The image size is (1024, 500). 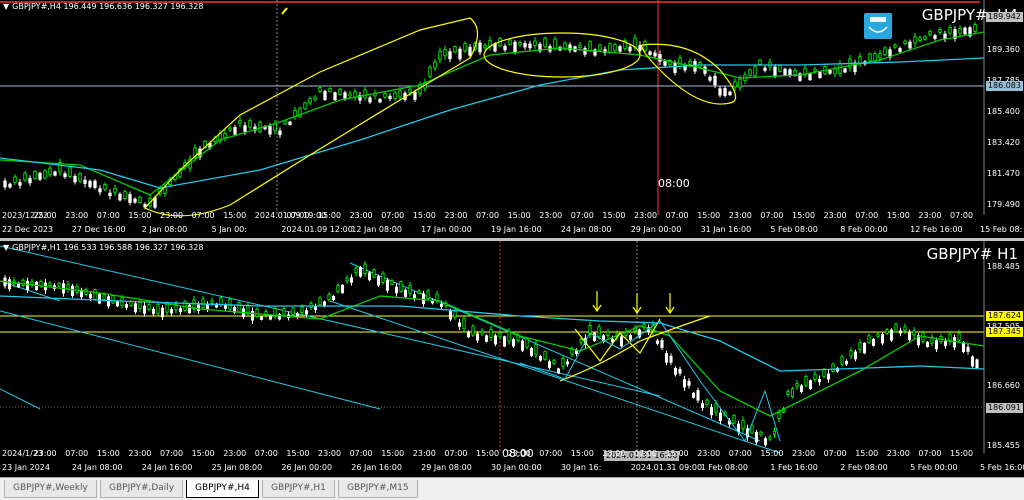 What do you see at coordinates (878, 26) in the screenshot?
I see `smile-indicator-icon` at bounding box center [878, 26].